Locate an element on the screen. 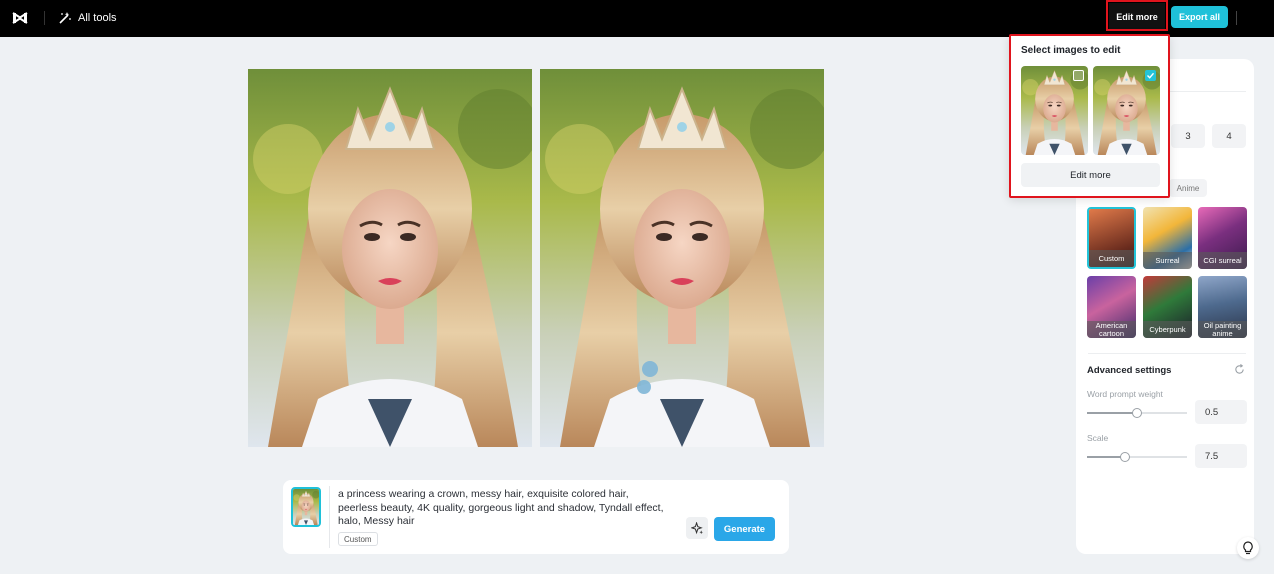  lightbulb-icon is located at coordinates (1248, 548).